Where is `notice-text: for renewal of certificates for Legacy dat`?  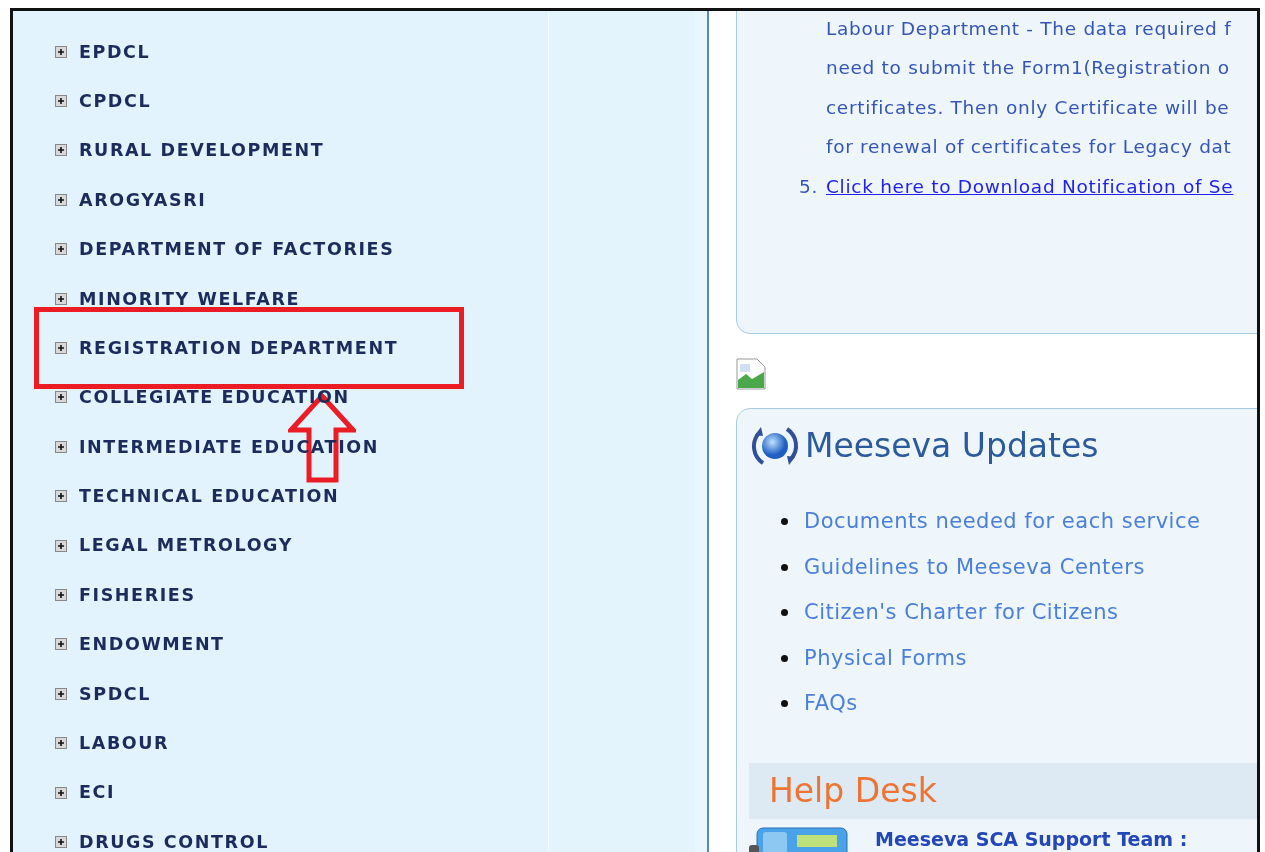 notice-text: for renewal of certificates for Legacy dat is located at coordinates (1029, 147).